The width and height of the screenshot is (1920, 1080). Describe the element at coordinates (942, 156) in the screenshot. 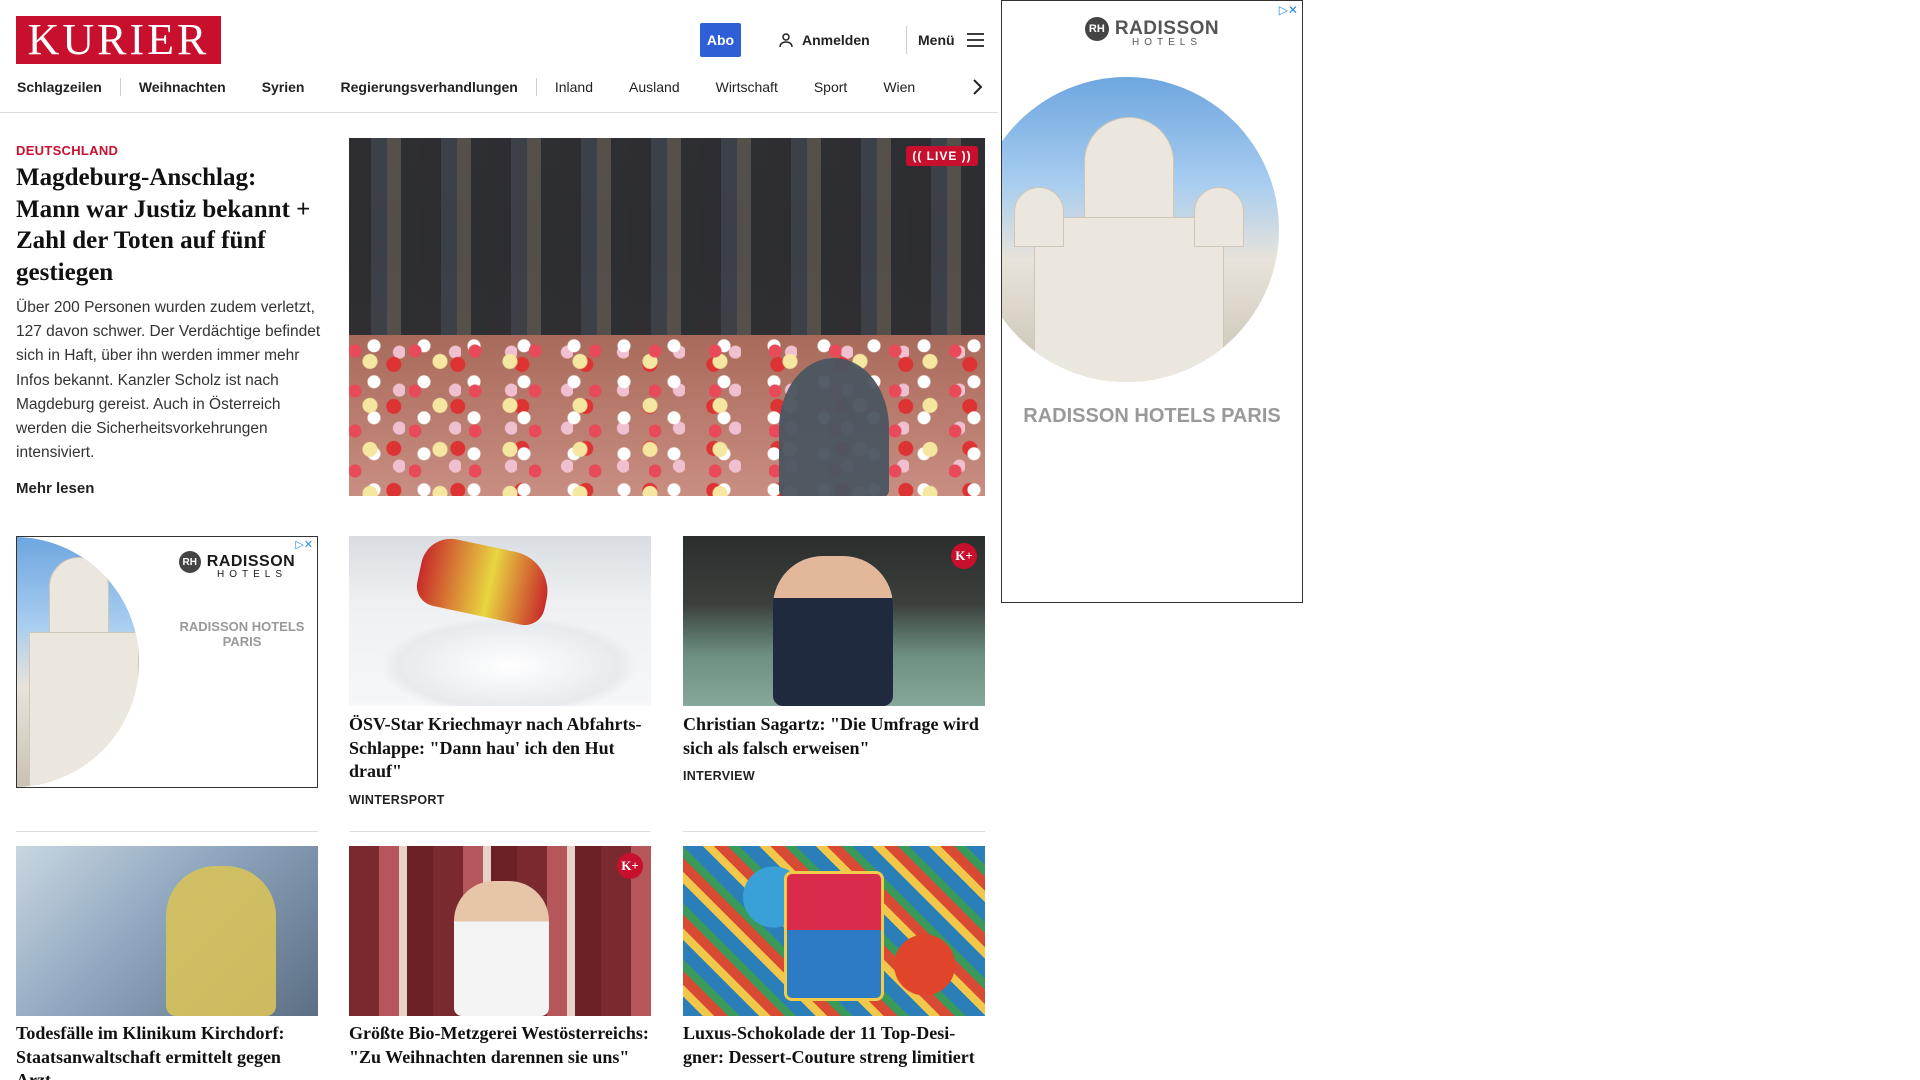

I see `live-badge: (( LIVE ))` at that location.